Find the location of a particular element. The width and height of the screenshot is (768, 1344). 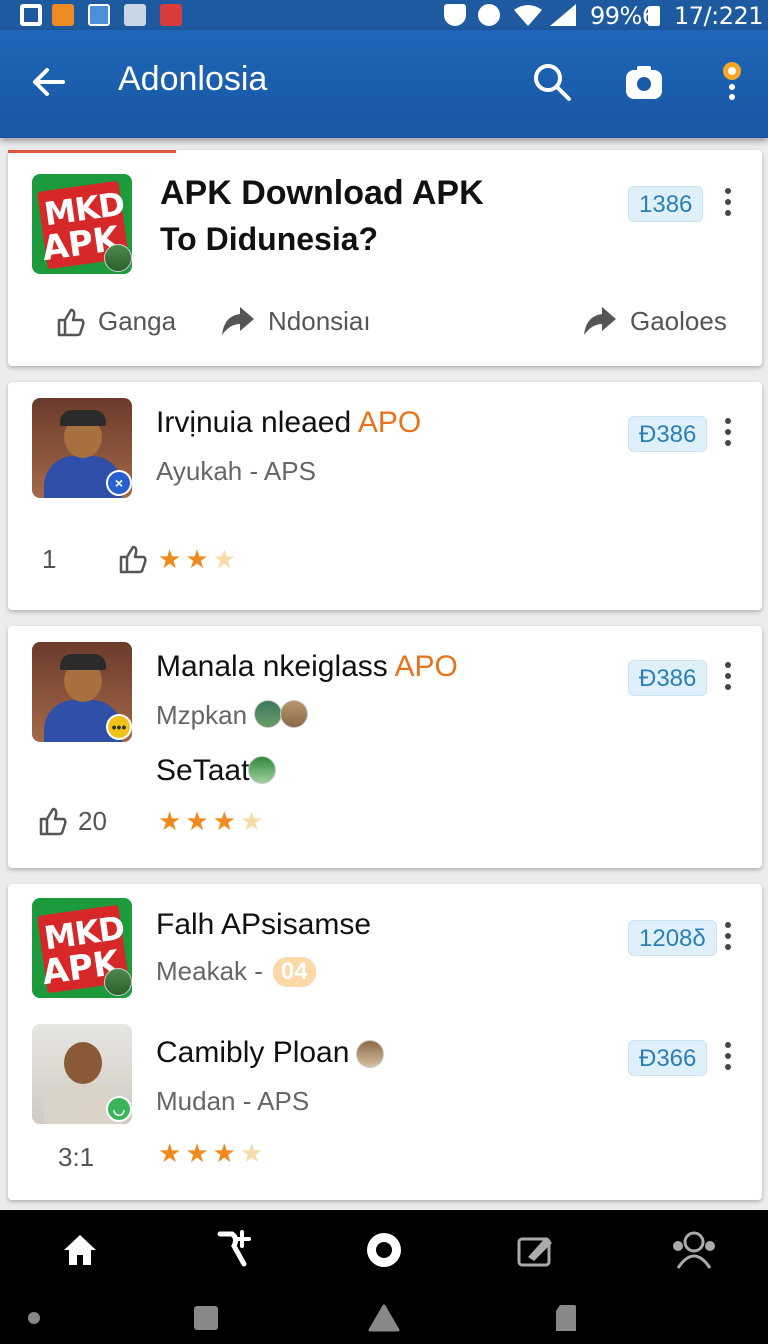

sys-recents-button is located at coordinates (206, 1318).